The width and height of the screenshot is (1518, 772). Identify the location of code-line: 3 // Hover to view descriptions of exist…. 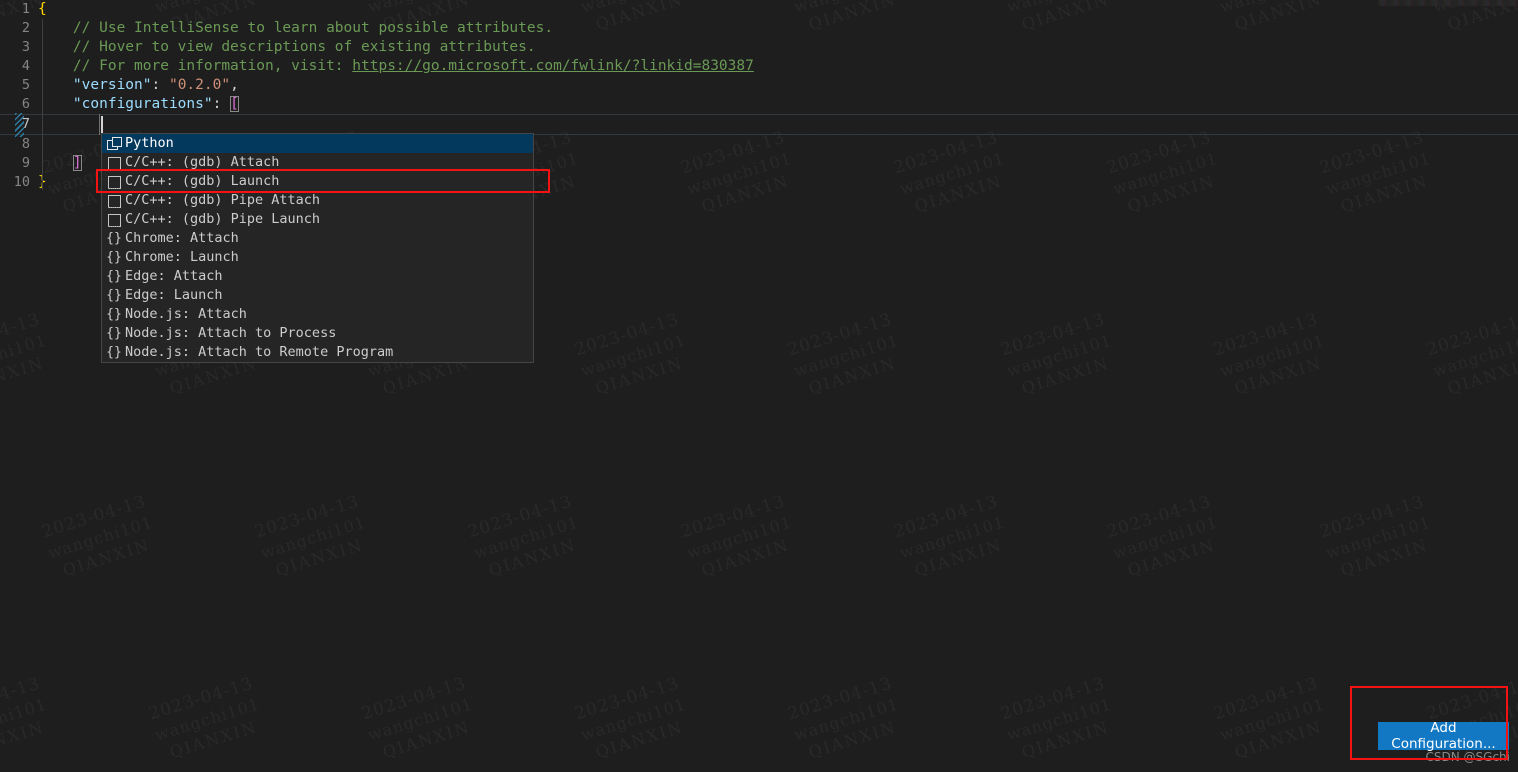
(759, 47).